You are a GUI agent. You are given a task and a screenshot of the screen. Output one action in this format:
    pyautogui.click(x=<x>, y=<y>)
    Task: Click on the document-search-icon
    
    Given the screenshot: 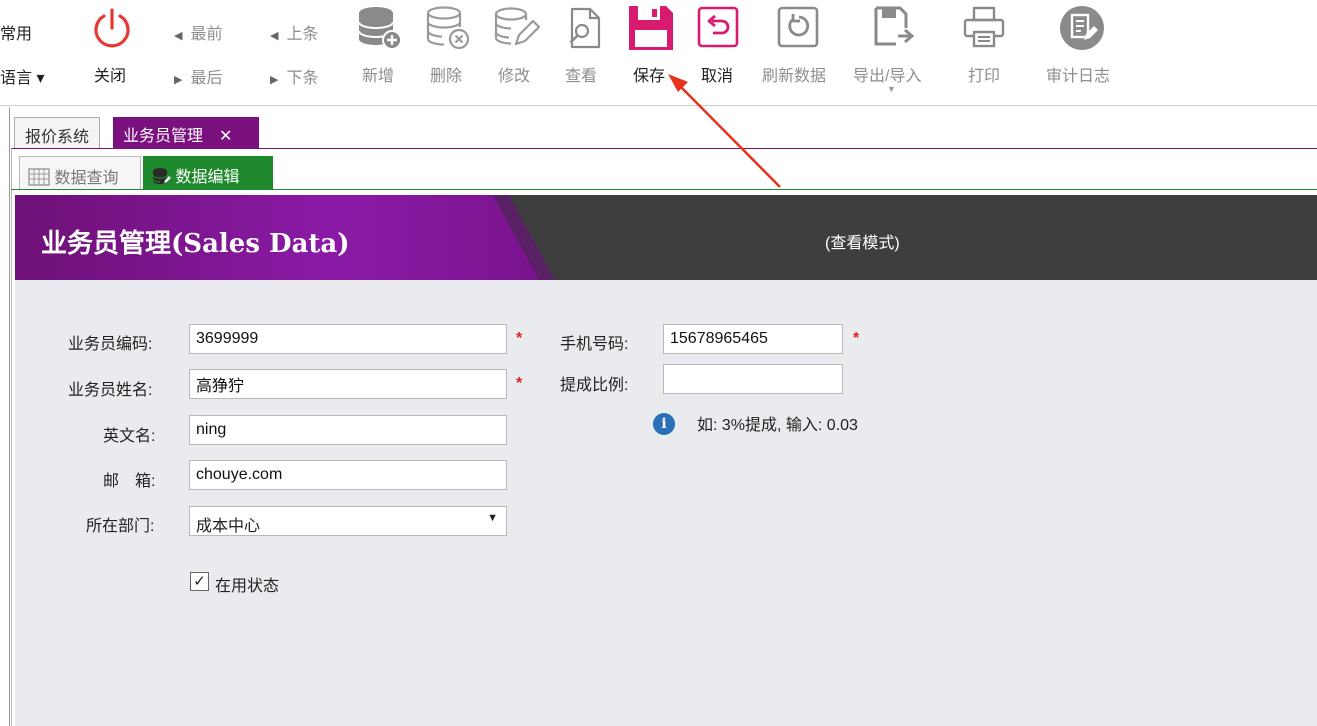 What is the action you would take?
    pyautogui.click(x=585, y=28)
    